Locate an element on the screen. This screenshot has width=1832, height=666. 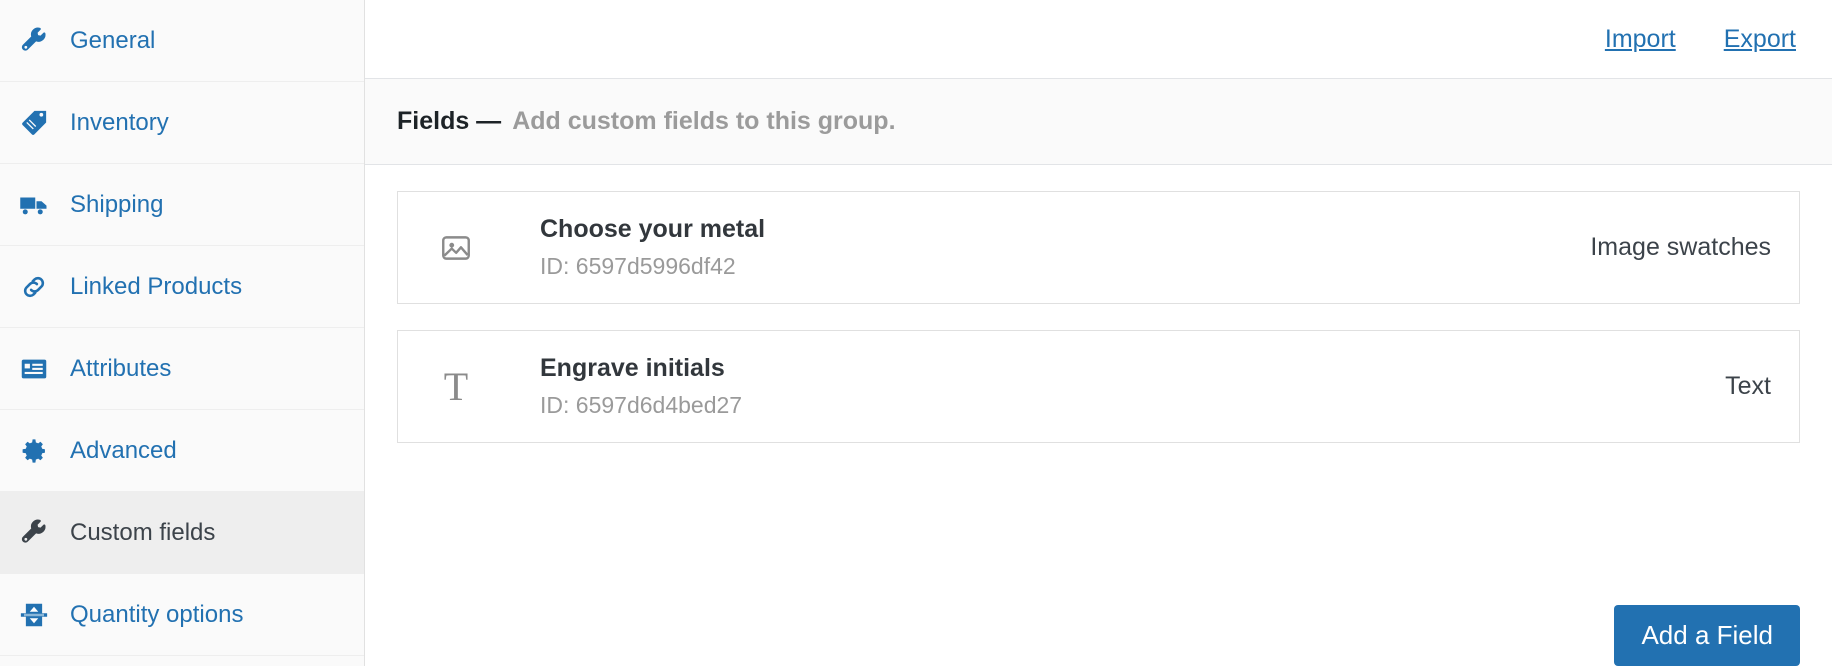
gear-icon is located at coordinates (34, 451).